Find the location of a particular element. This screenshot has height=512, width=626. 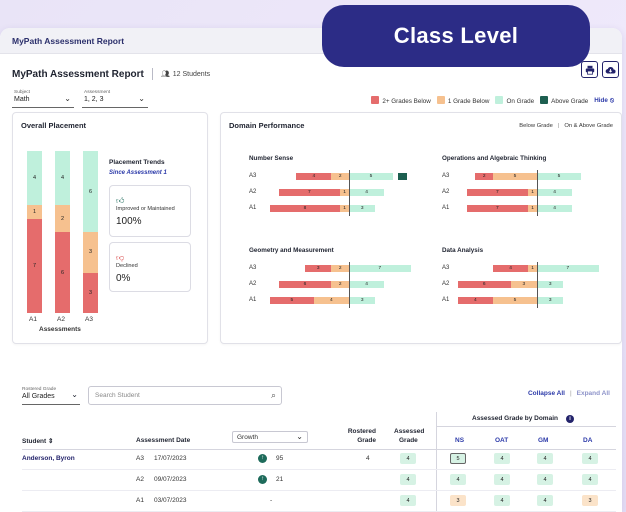

rostered-grade-select: Rostered Grade All Grades ⌄ is located at coordinates (51, 395).